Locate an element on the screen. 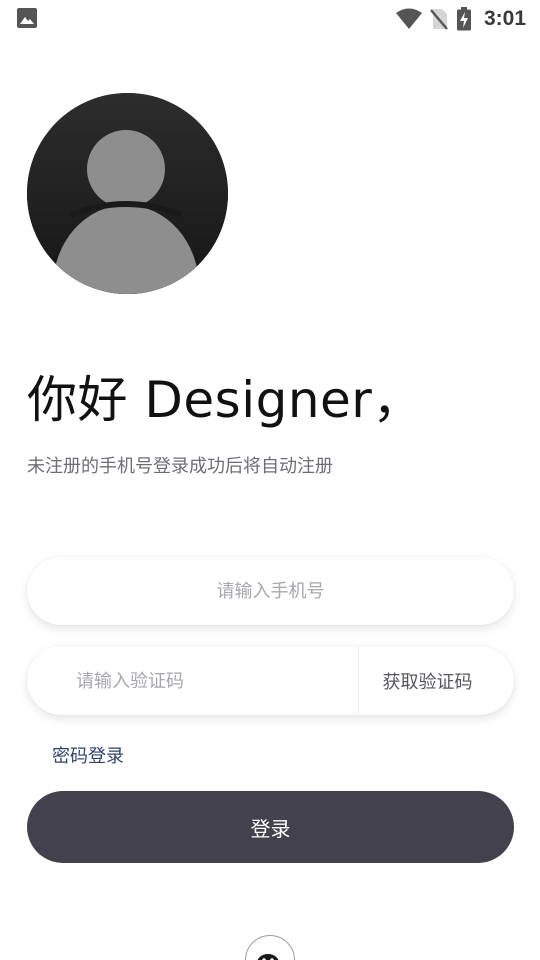 The width and height of the screenshot is (540, 960). code-field: 获取验证码 is located at coordinates (270, 680).